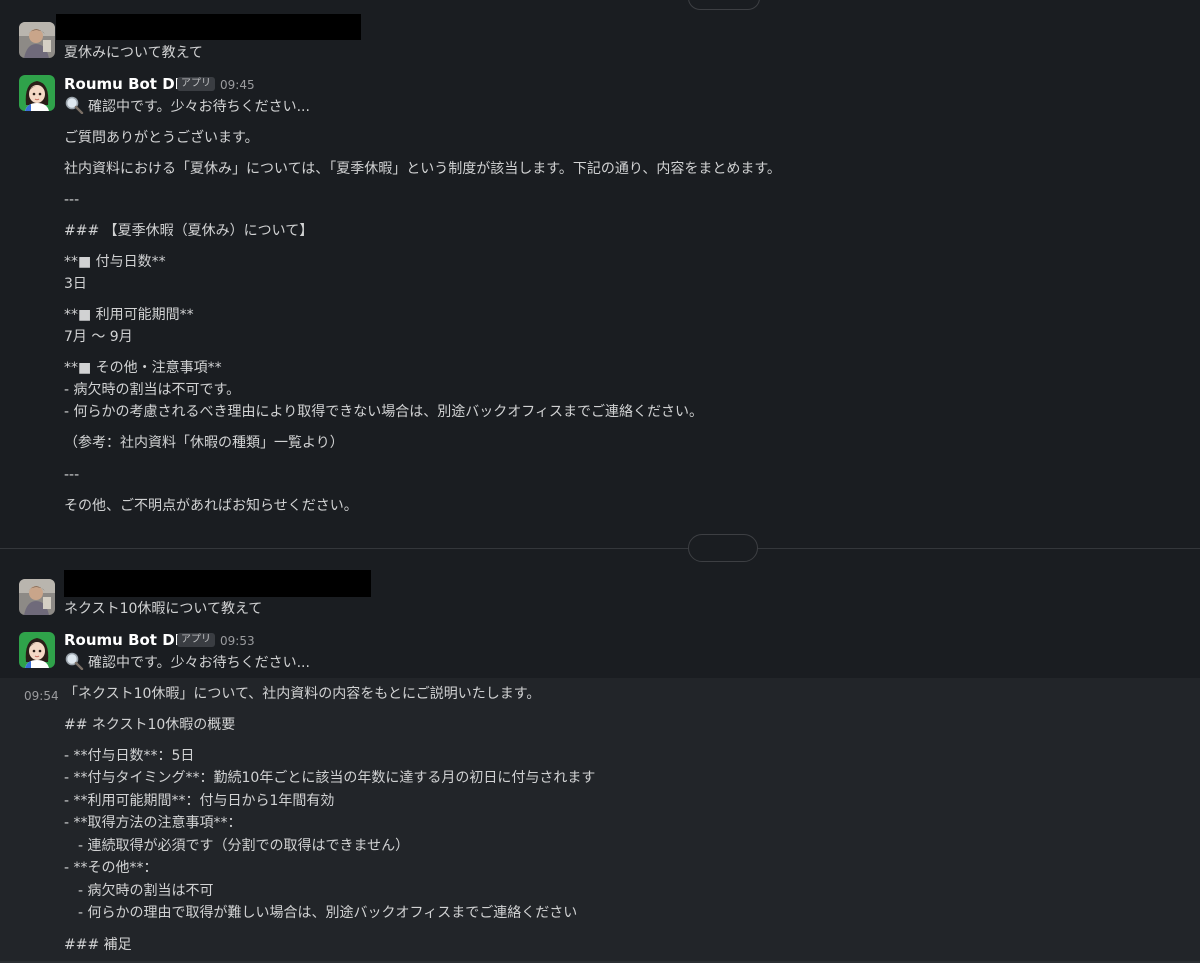 Image resolution: width=1200 pixels, height=963 pixels. What do you see at coordinates (199, 801) in the screenshot?
I see `bot2-line-period: - **利用可能期間**：付与日から1年間有効` at bounding box center [199, 801].